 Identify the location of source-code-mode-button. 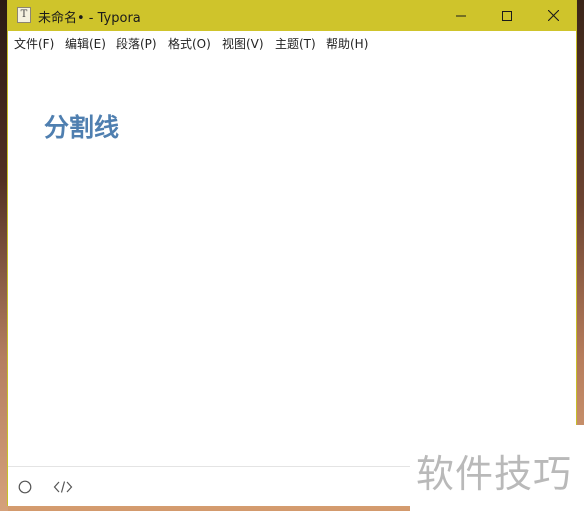
(63, 487).